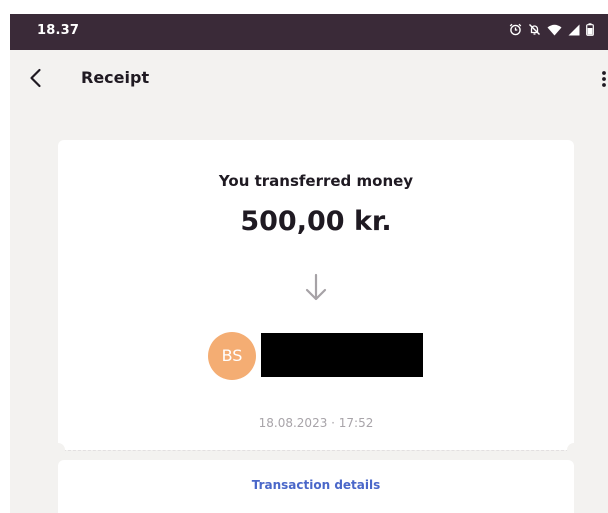  What do you see at coordinates (534, 29) in the screenshot?
I see `notifications-off-icon` at bounding box center [534, 29].